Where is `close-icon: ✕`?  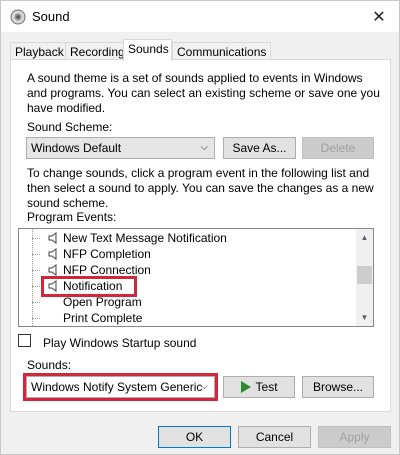
close-icon: ✕ is located at coordinates (379, 17).